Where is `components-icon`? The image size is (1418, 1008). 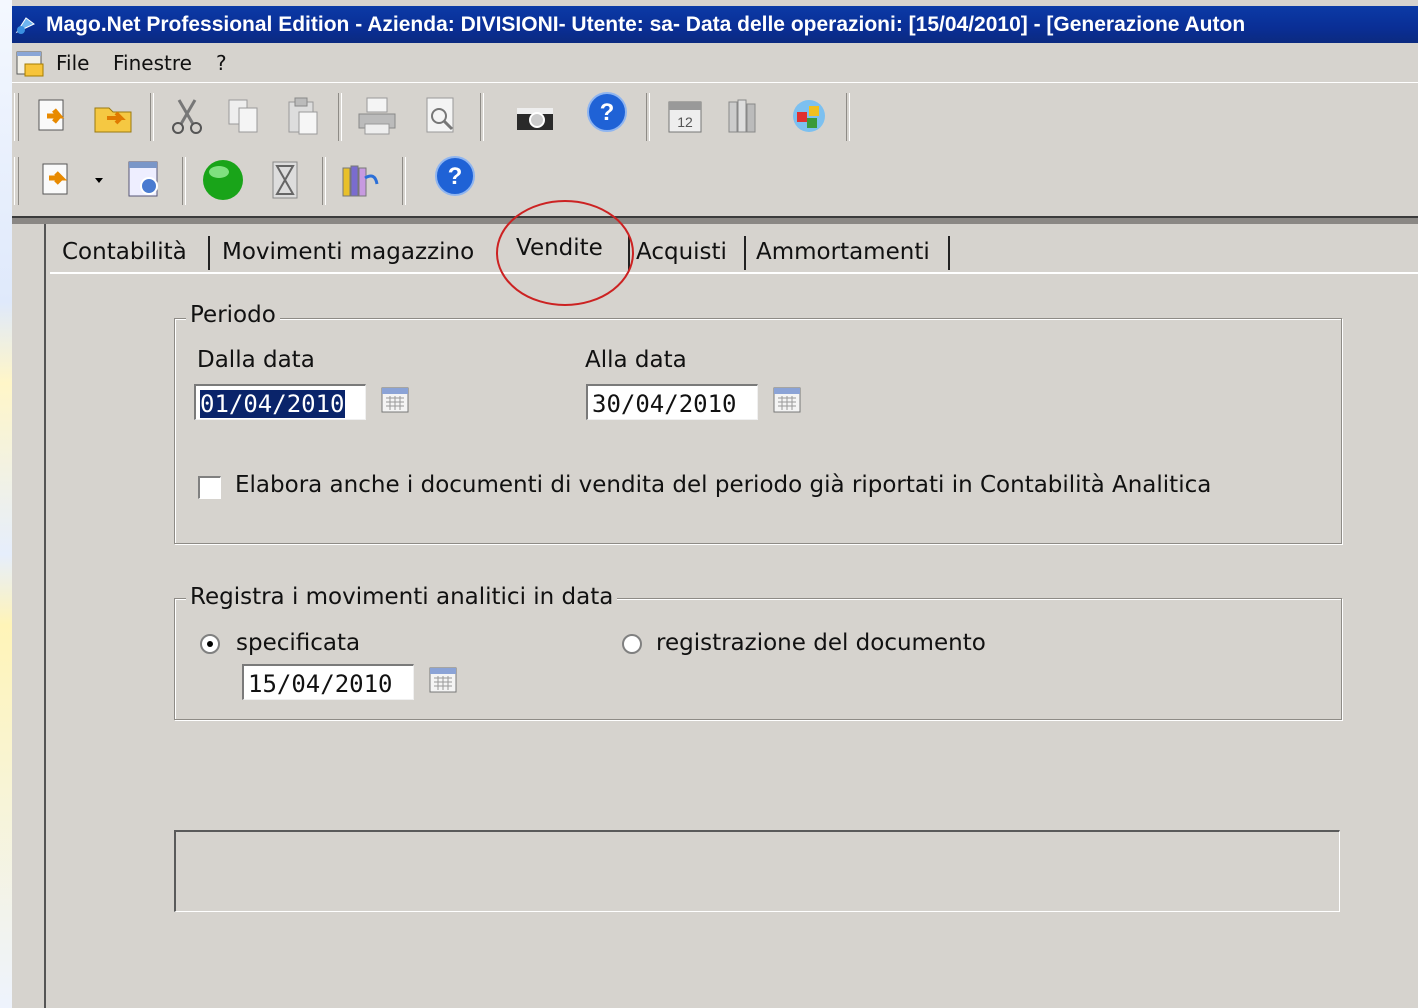
components-icon is located at coordinates (809, 116).